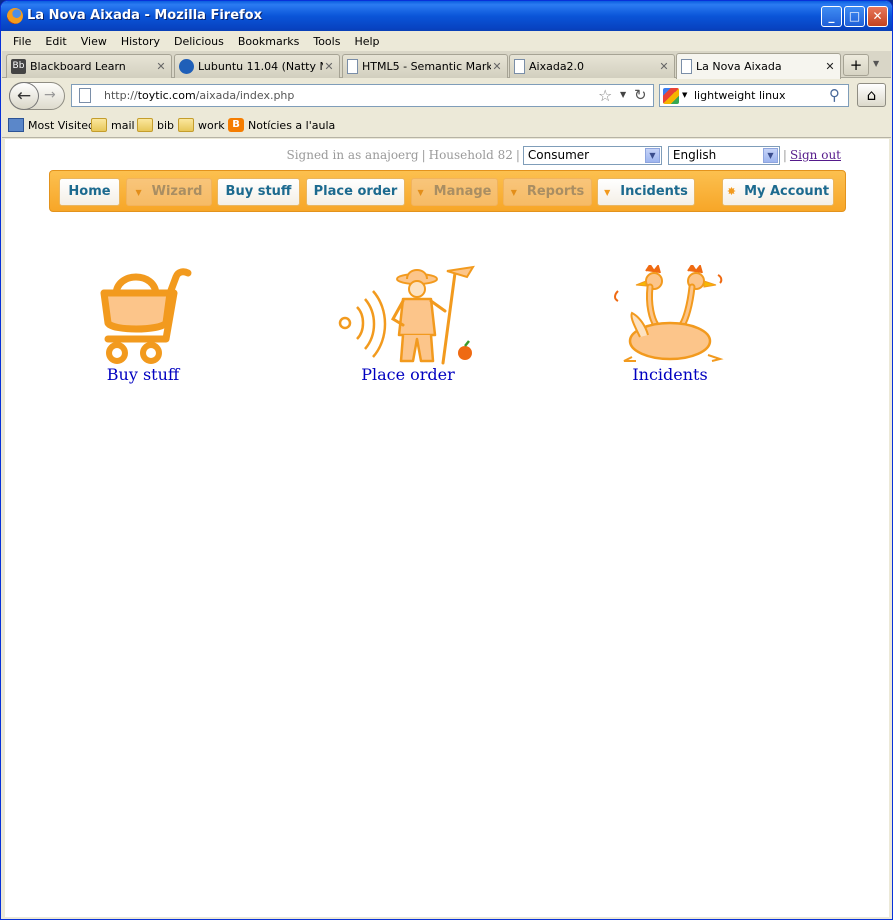 The image size is (893, 920). Describe the element at coordinates (89, 192) in the screenshot. I see `nav-home-button: Home` at that location.